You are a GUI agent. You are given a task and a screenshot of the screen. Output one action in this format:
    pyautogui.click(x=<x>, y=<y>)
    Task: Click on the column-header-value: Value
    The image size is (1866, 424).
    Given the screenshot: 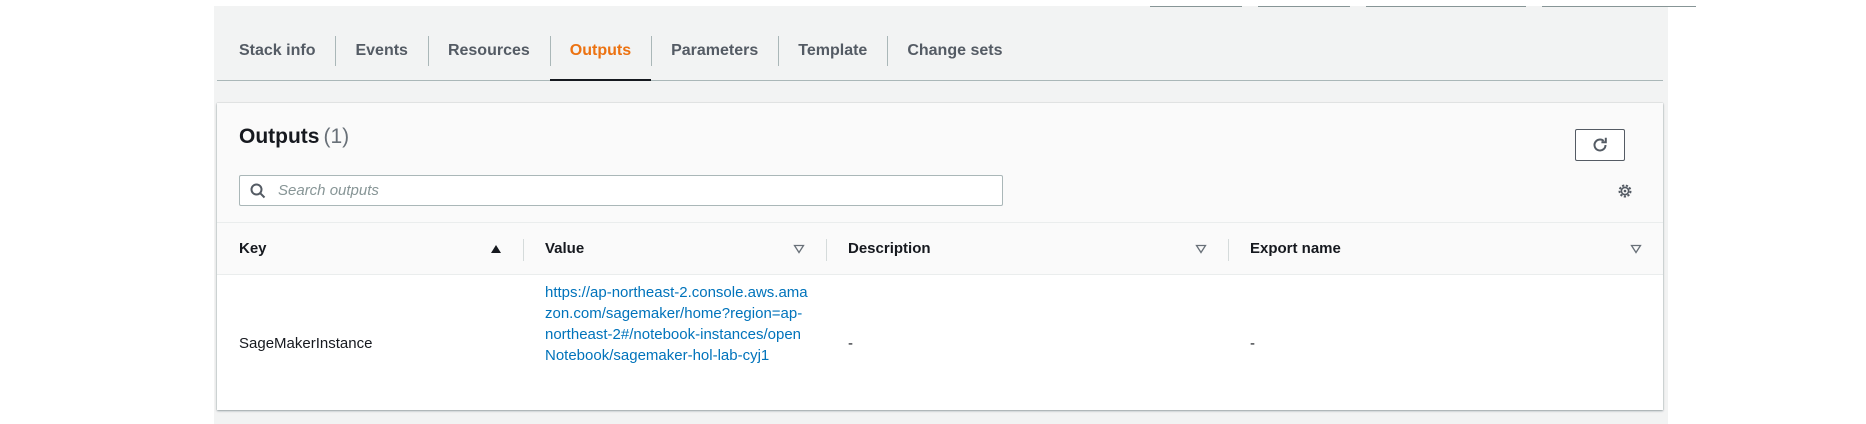 What is the action you would take?
    pyautogui.click(x=674, y=248)
    